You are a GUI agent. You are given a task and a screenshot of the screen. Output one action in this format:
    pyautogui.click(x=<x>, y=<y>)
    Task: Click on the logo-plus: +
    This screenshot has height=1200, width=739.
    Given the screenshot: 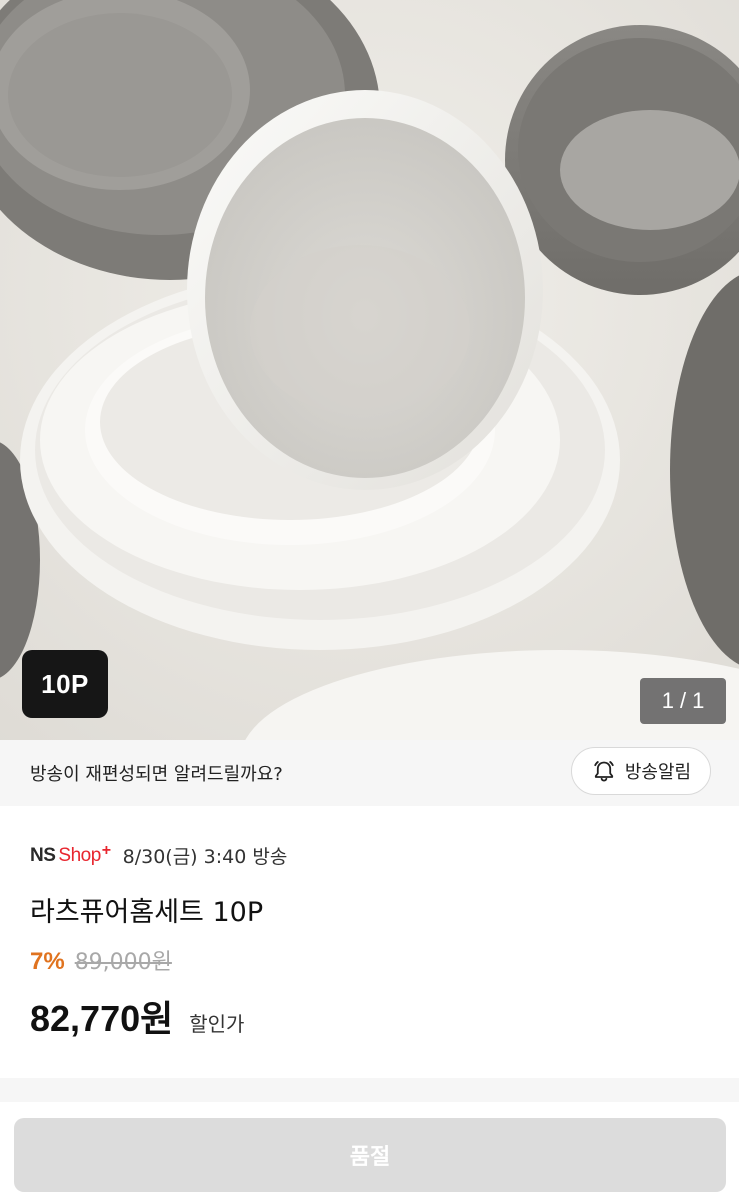 What is the action you would take?
    pyautogui.click(x=106, y=850)
    